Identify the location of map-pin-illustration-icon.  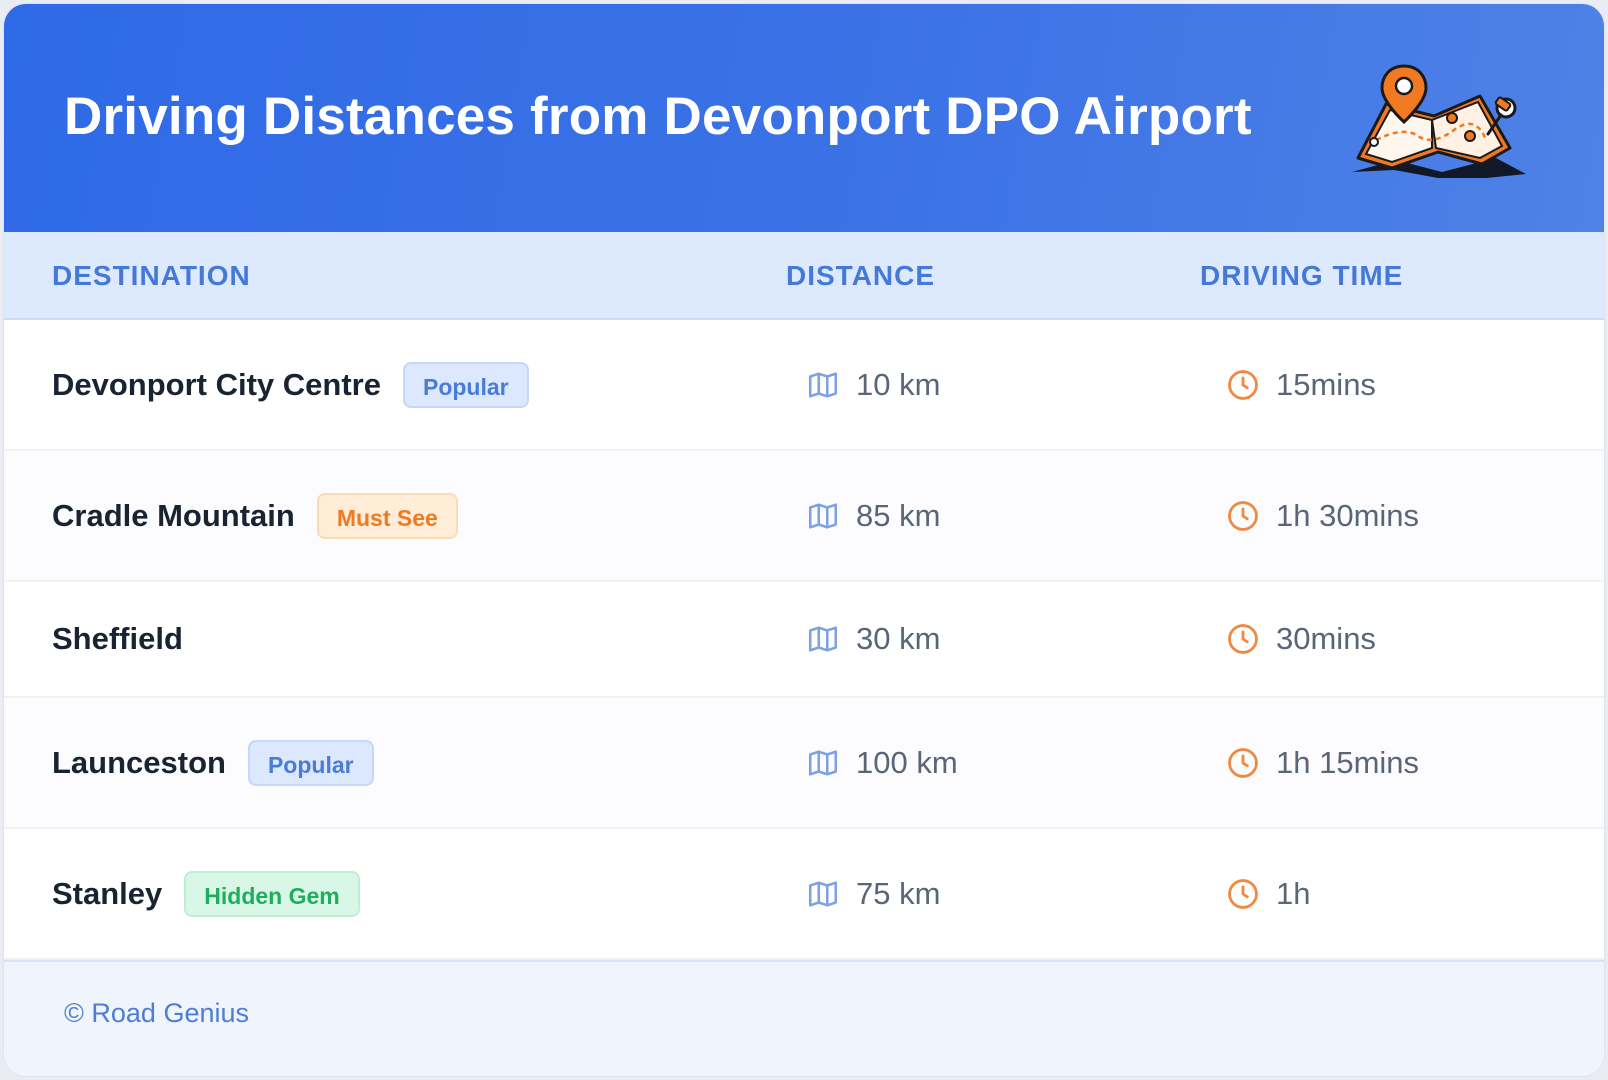
(1439, 121).